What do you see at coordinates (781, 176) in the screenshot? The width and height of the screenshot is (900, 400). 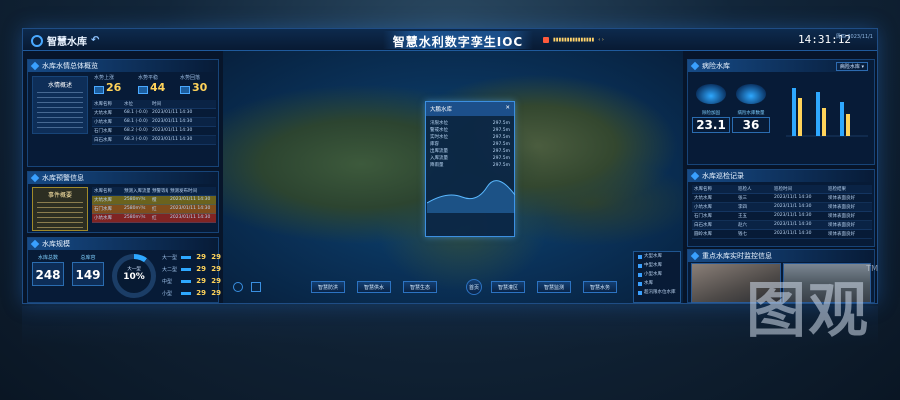 I see `patrol-title: 水库巡检记录` at bounding box center [781, 176].